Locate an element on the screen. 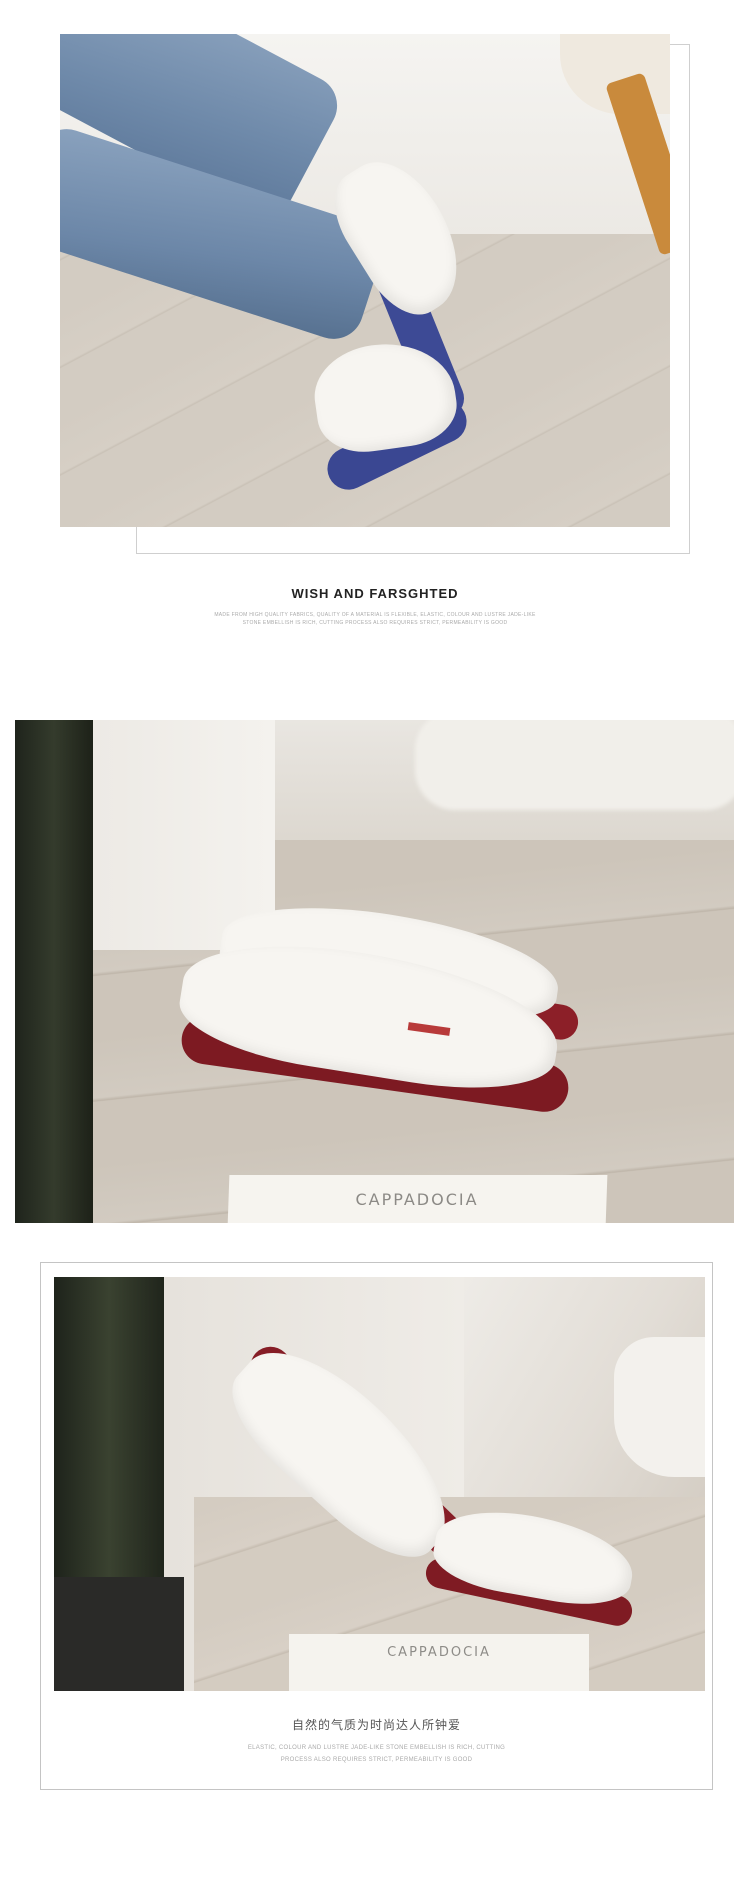 This screenshot has width=750, height=1884. plant-pot is located at coordinates (119, 1634).